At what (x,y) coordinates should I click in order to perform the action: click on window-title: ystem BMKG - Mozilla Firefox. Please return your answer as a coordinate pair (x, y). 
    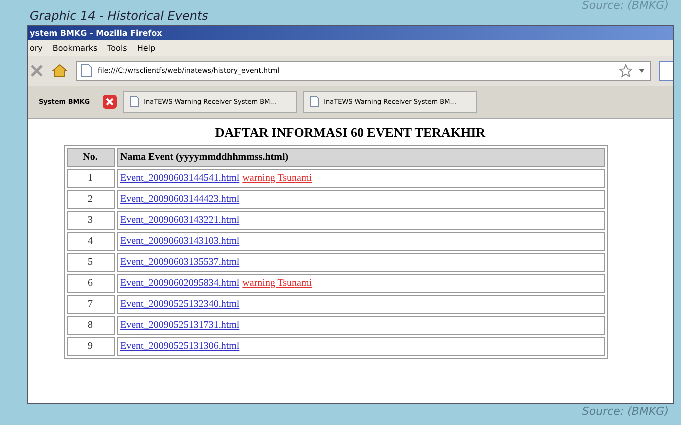
    Looking at the image, I should click on (96, 33).